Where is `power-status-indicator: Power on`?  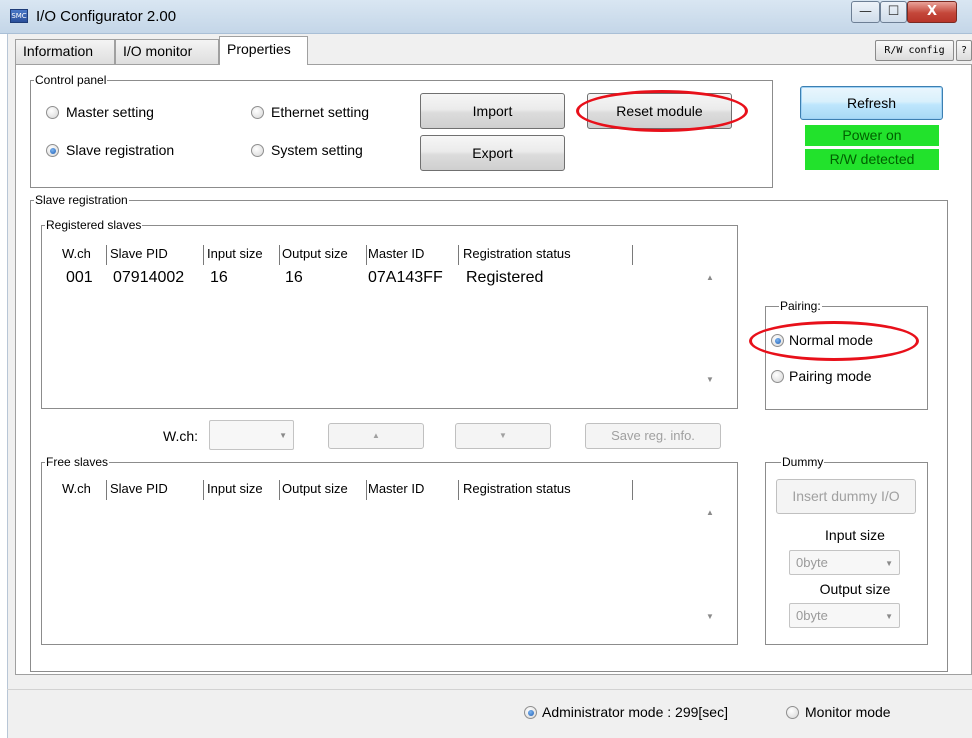
power-status-indicator: Power on is located at coordinates (872, 135).